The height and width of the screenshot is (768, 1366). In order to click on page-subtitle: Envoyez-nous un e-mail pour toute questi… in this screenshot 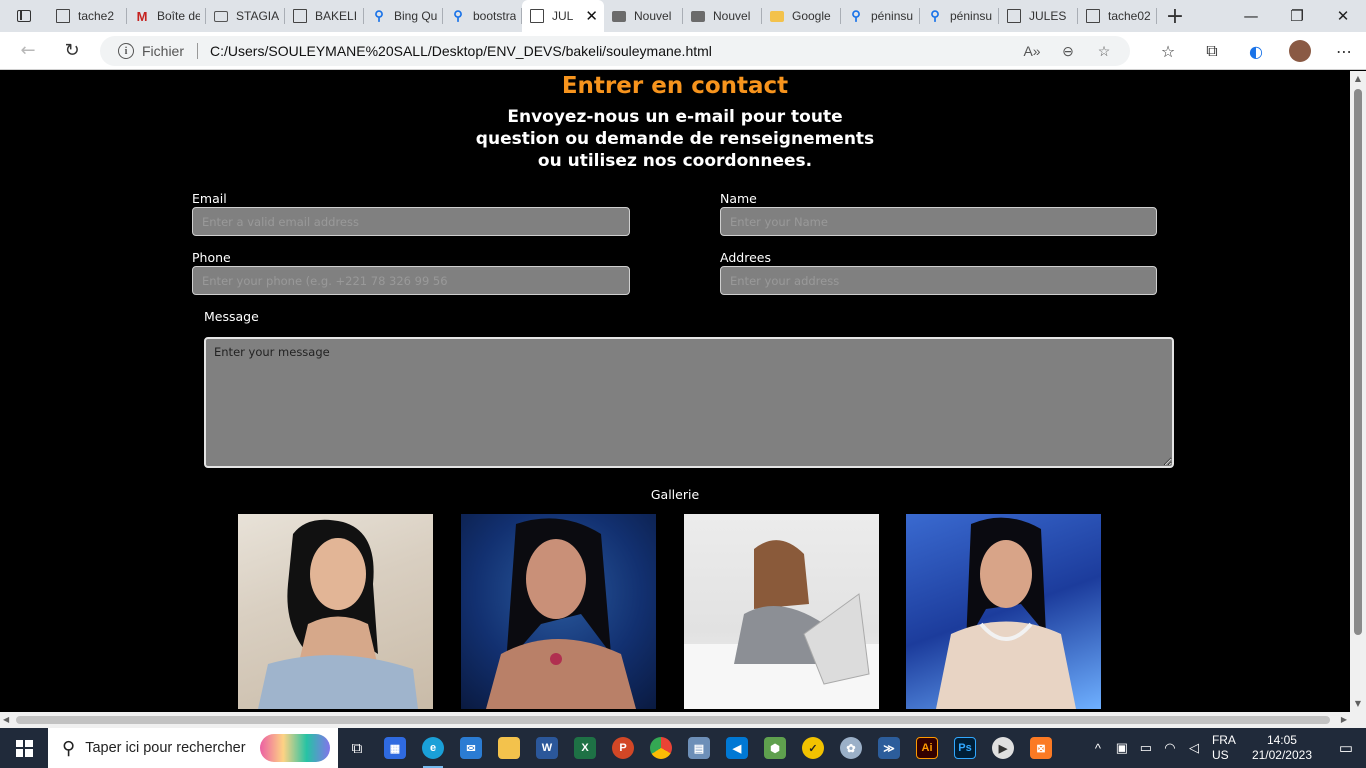, I will do `click(675, 139)`.